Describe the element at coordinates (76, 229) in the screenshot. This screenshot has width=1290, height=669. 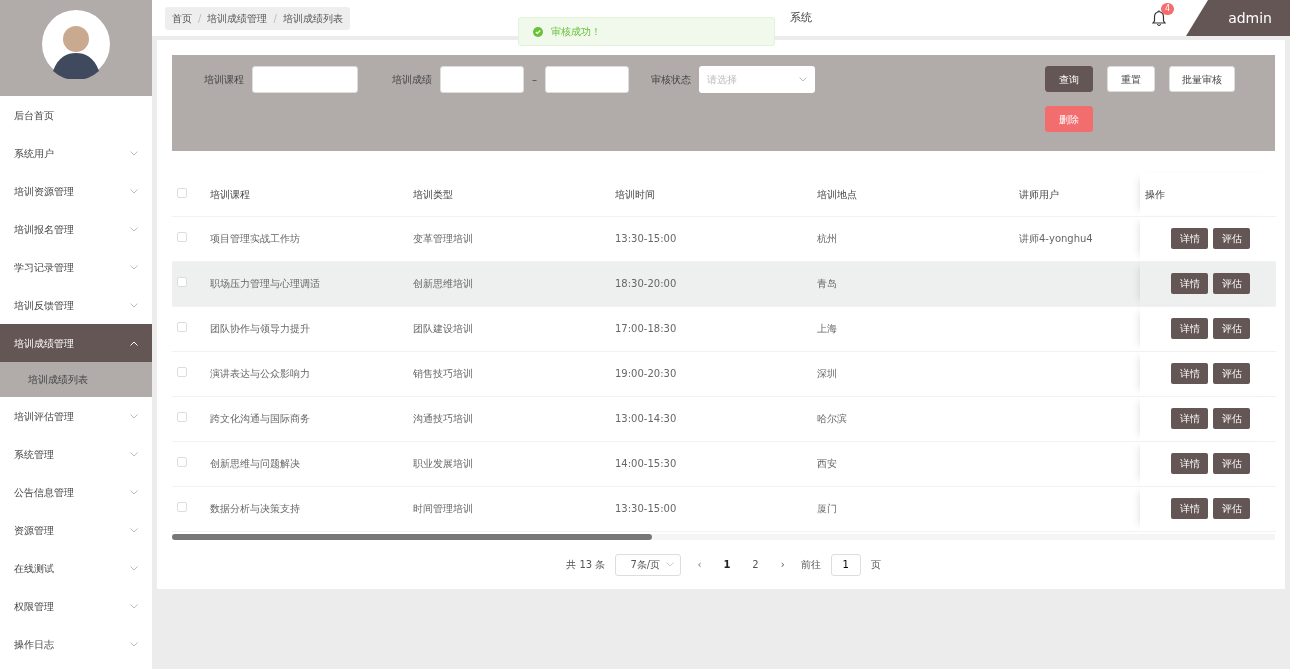
I see `sidebar-item: 培训报名管理` at that location.